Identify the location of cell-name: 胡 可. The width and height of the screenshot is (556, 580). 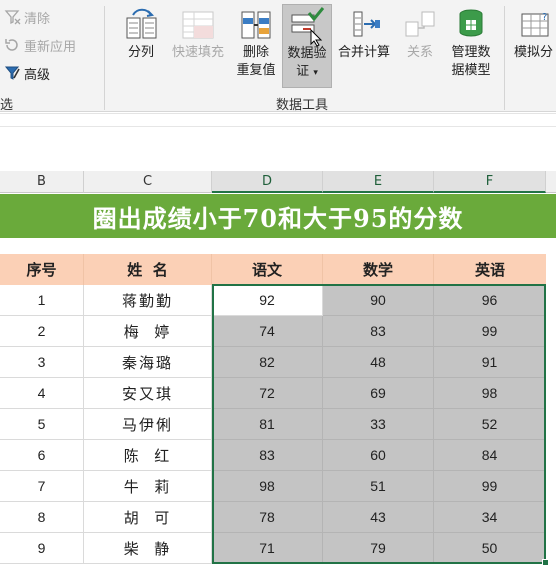
(148, 517).